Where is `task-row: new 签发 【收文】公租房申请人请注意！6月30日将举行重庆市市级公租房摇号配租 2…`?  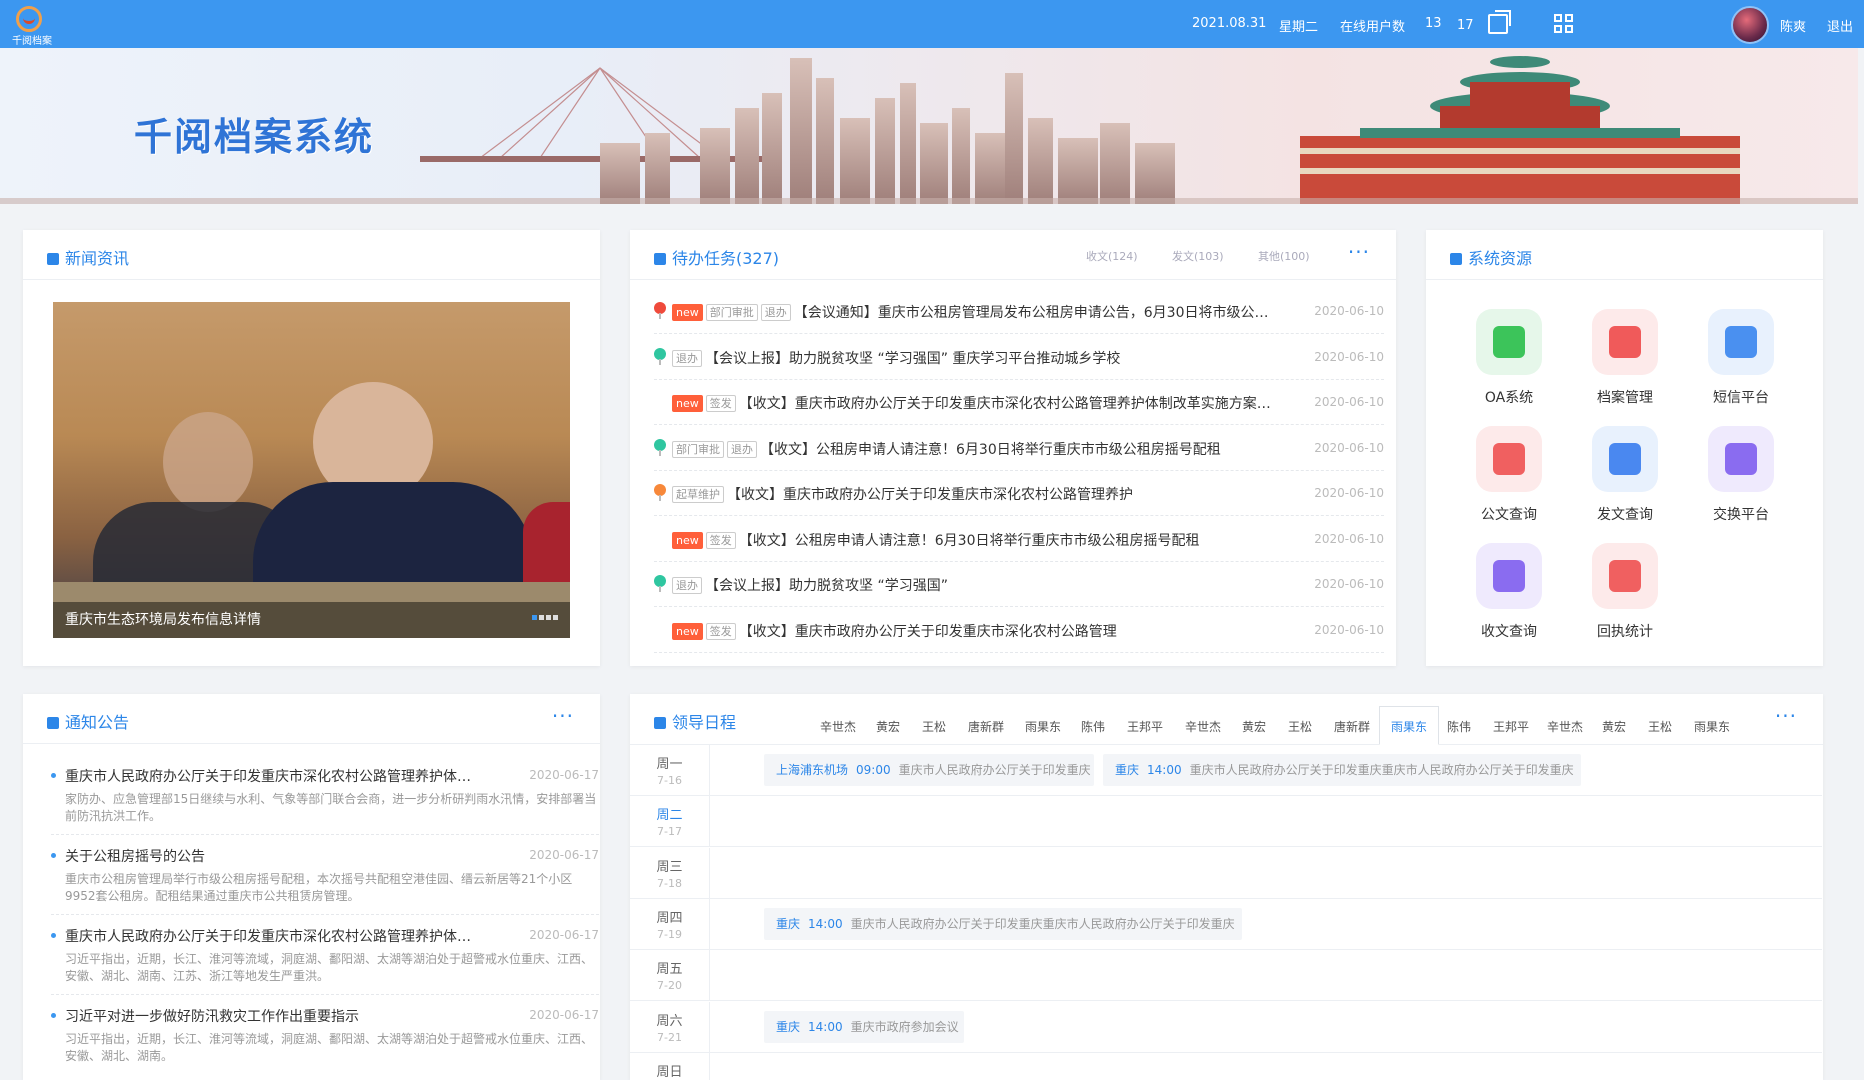
task-row: new 签发 【收文】公租房申请人请注意！6月30日将举行重庆市市级公租房摇号配租 2… is located at coordinates (1019, 539).